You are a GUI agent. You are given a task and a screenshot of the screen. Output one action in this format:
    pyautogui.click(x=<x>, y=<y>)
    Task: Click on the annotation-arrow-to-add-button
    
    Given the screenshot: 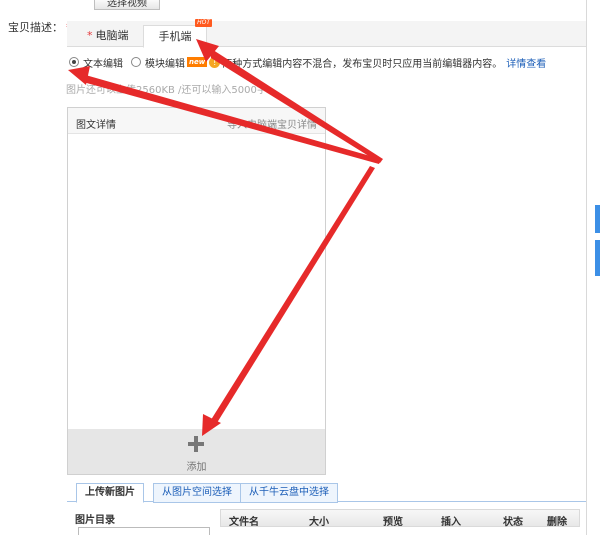 What is the action you would take?
    pyautogui.click(x=292, y=296)
    